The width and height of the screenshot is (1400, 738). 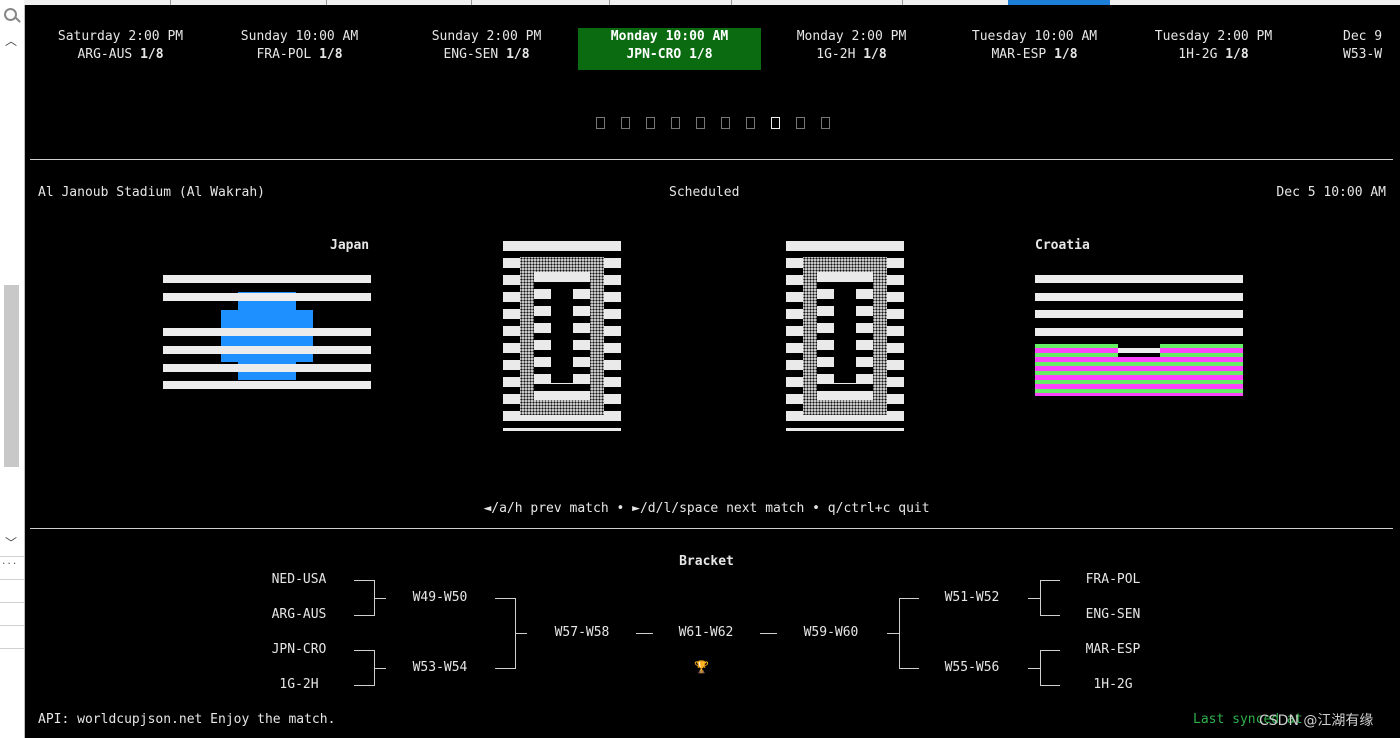 What do you see at coordinates (440, 667) in the screenshot?
I see `bracket-qf-left-1: W53-W54` at bounding box center [440, 667].